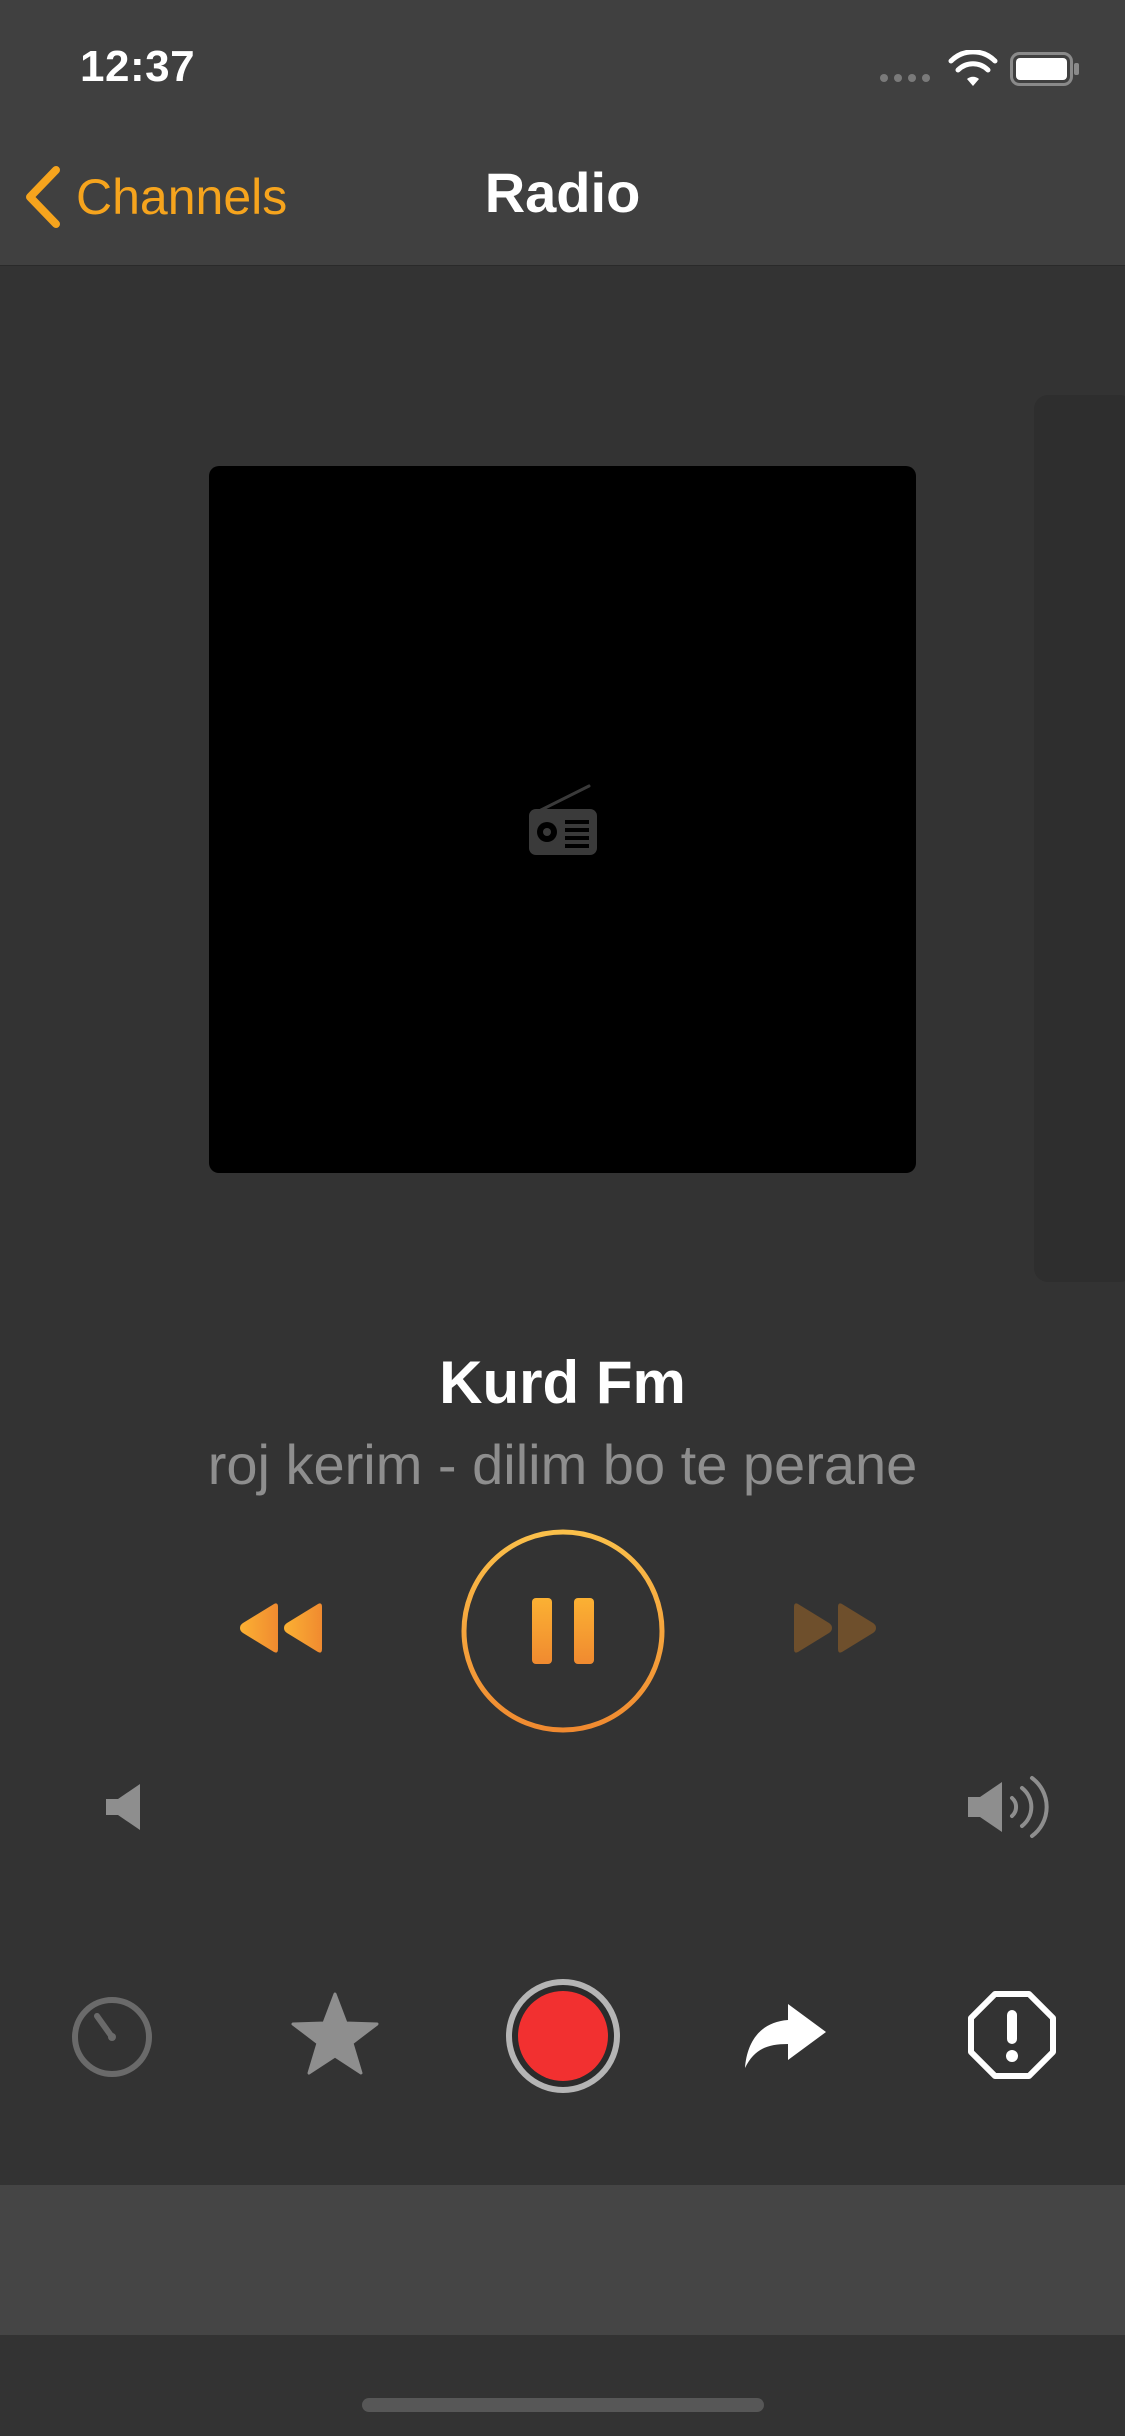 The height and width of the screenshot is (2436, 1125). What do you see at coordinates (562, 1464) in the screenshot?
I see `track-title: roj kerim - dilim bo te perane` at bounding box center [562, 1464].